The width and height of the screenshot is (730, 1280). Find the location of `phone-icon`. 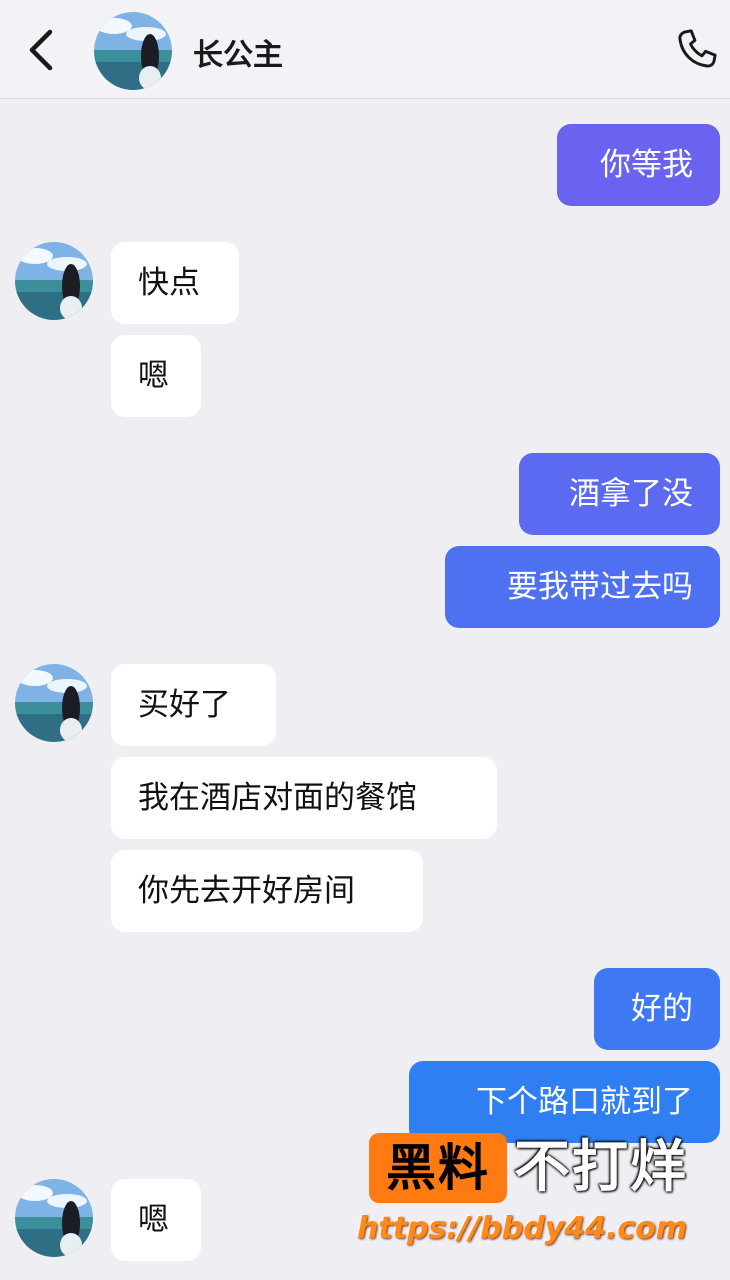

phone-icon is located at coordinates (697, 51).